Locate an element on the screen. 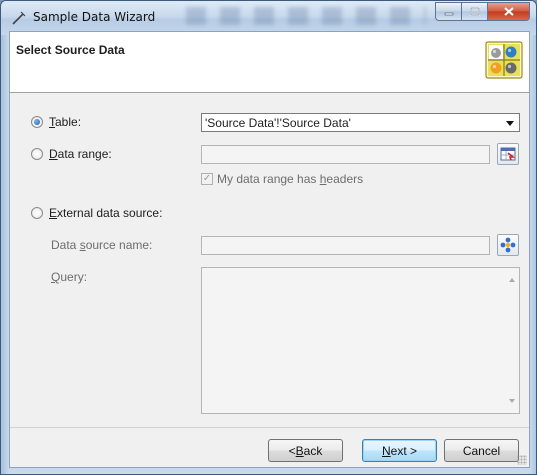 The image size is (537, 475). data-range-label: Data range: is located at coordinates (80, 154).